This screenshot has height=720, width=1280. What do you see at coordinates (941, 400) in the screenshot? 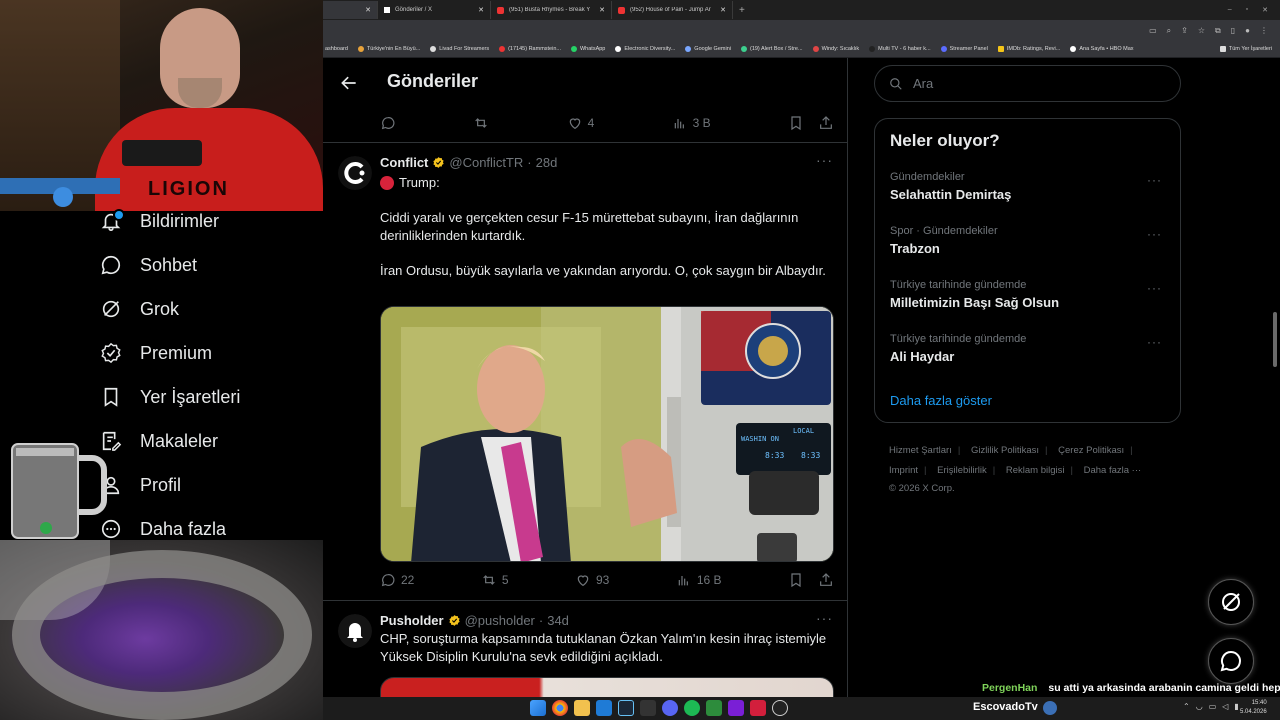
I see `show-more-link: Daha fazla göster` at bounding box center [941, 400].